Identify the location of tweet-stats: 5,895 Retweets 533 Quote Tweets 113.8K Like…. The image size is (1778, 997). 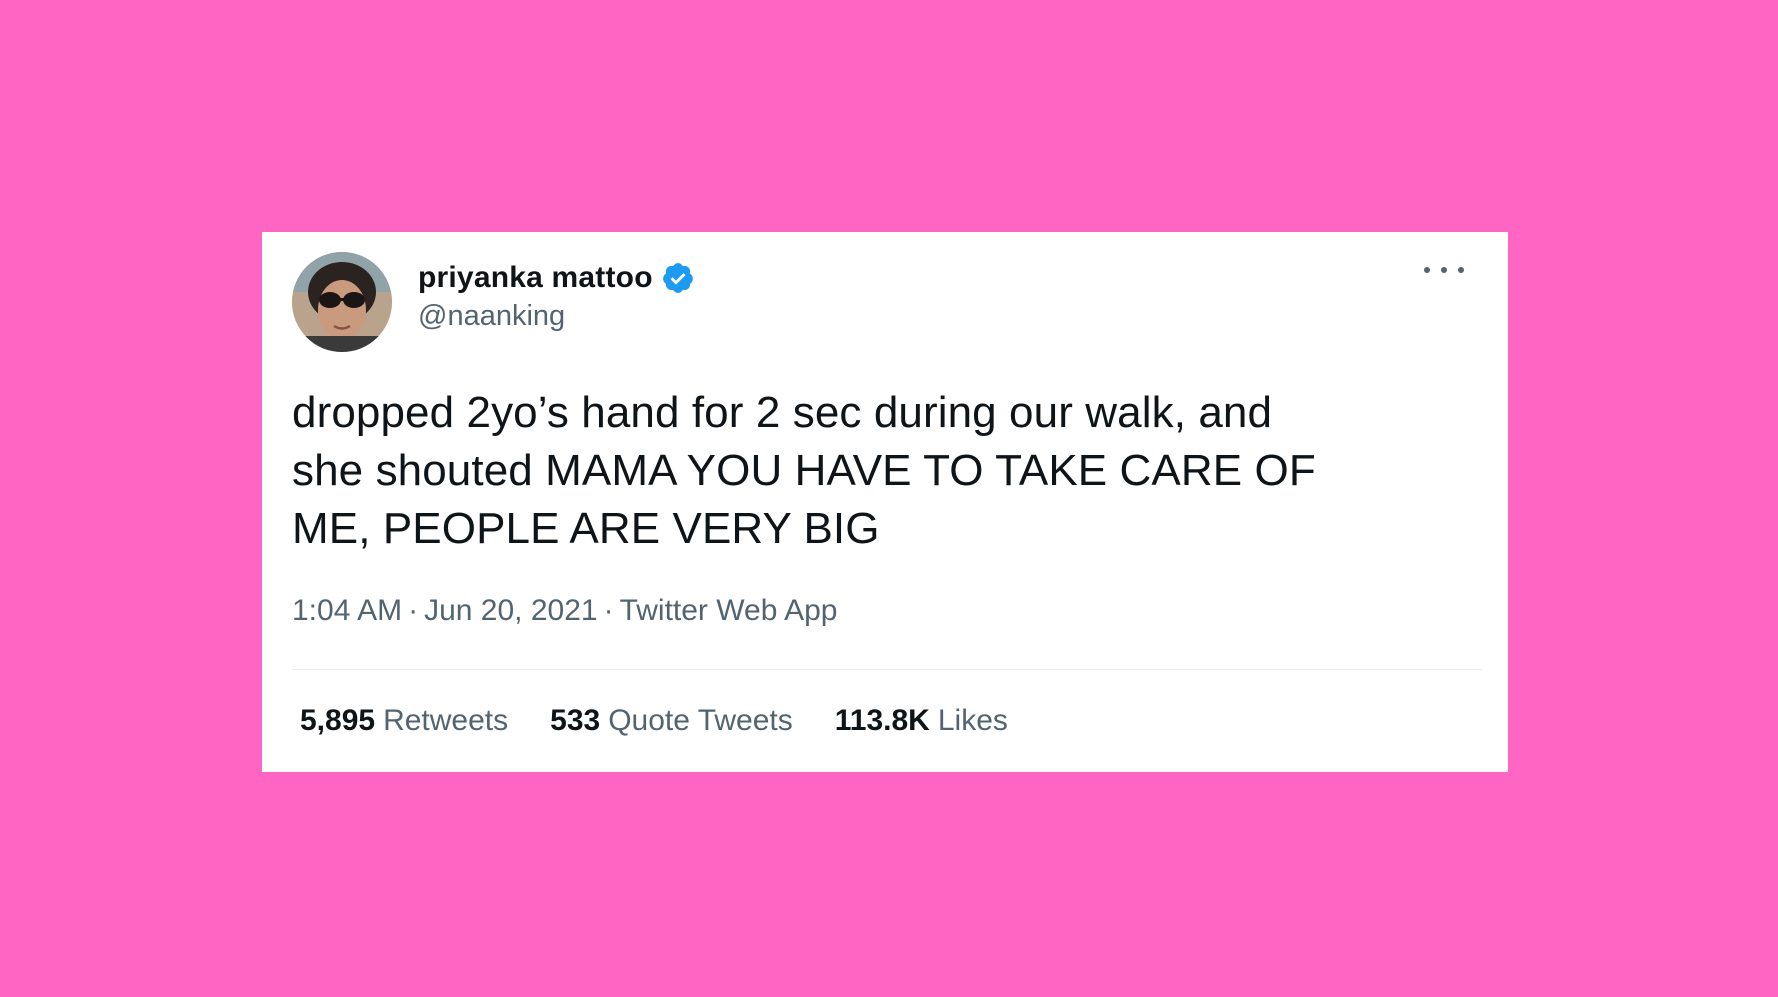
(675, 721).